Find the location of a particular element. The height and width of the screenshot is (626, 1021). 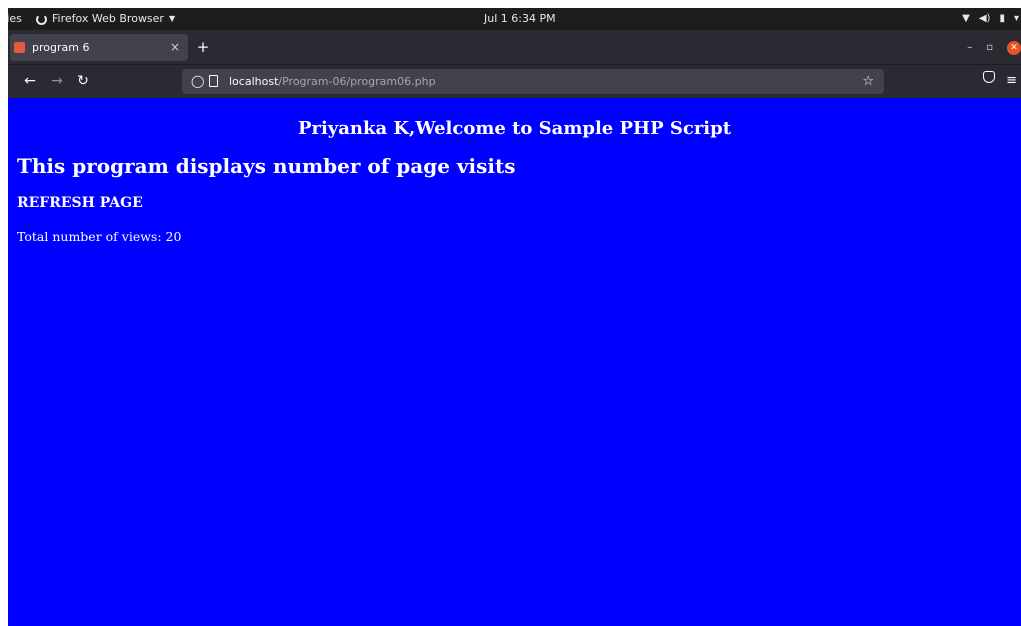

url-host: localhost is located at coordinates (254, 81).